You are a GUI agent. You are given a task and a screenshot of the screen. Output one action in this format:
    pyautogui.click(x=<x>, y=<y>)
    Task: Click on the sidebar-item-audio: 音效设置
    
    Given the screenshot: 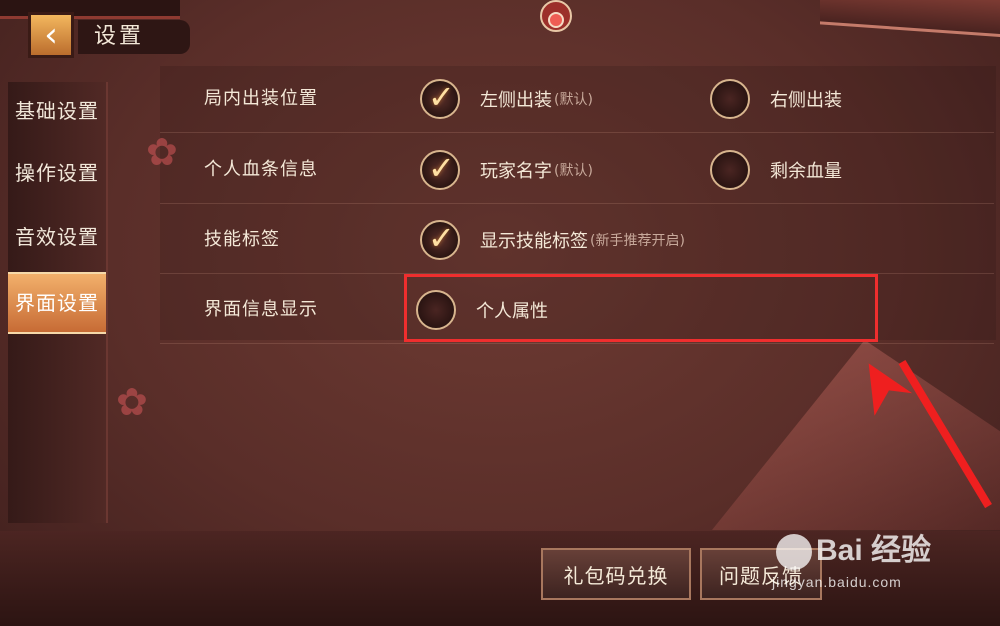 What is the action you would take?
    pyautogui.click(x=57, y=237)
    